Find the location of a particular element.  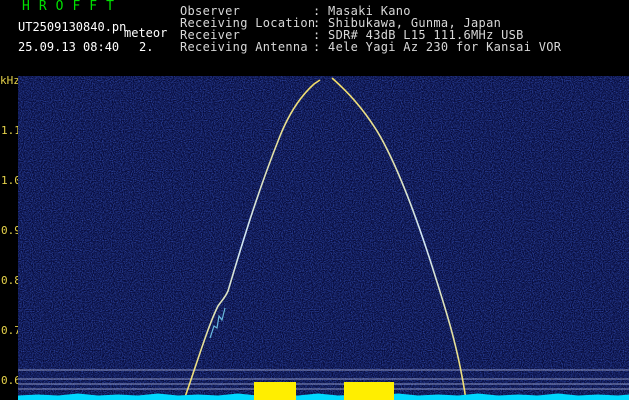

date-time: 25.09.13 08:40 is located at coordinates (69, 47).